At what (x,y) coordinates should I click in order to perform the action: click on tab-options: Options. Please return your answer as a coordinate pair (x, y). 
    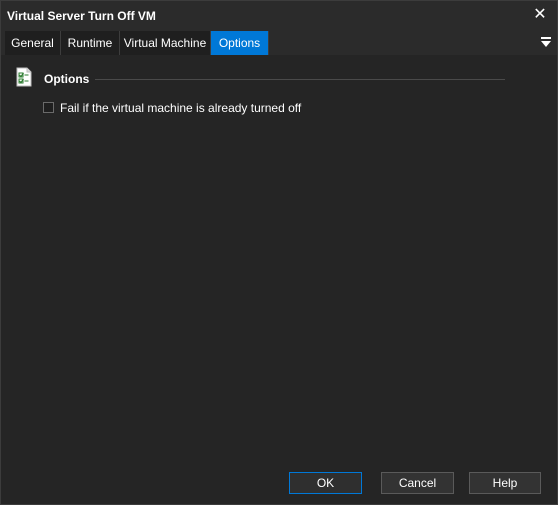
    Looking at the image, I should click on (240, 43).